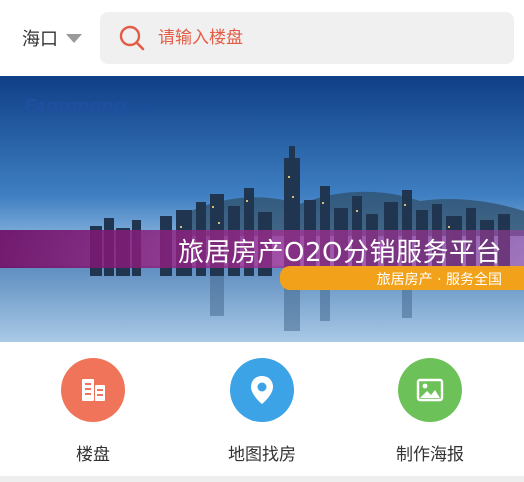  I want to click on fangmeng-logo: Fangmeng.com, so click(88, 106).